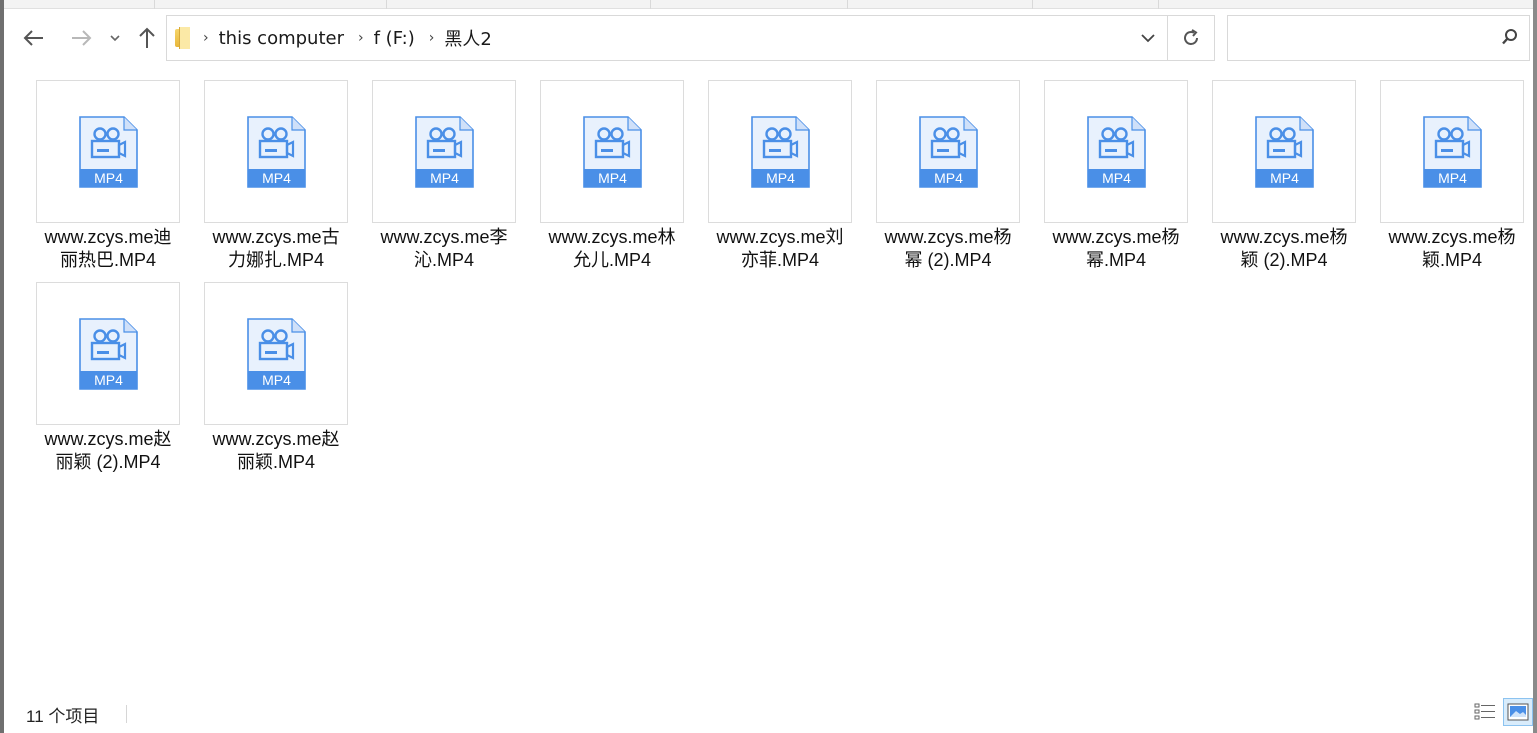 The image size is (1537, 733). What do you see at coordinates (779, 260) in the screenshot?
I see `file-name-line-2: 亦菲.MP4` at bounding box center [779, 260].